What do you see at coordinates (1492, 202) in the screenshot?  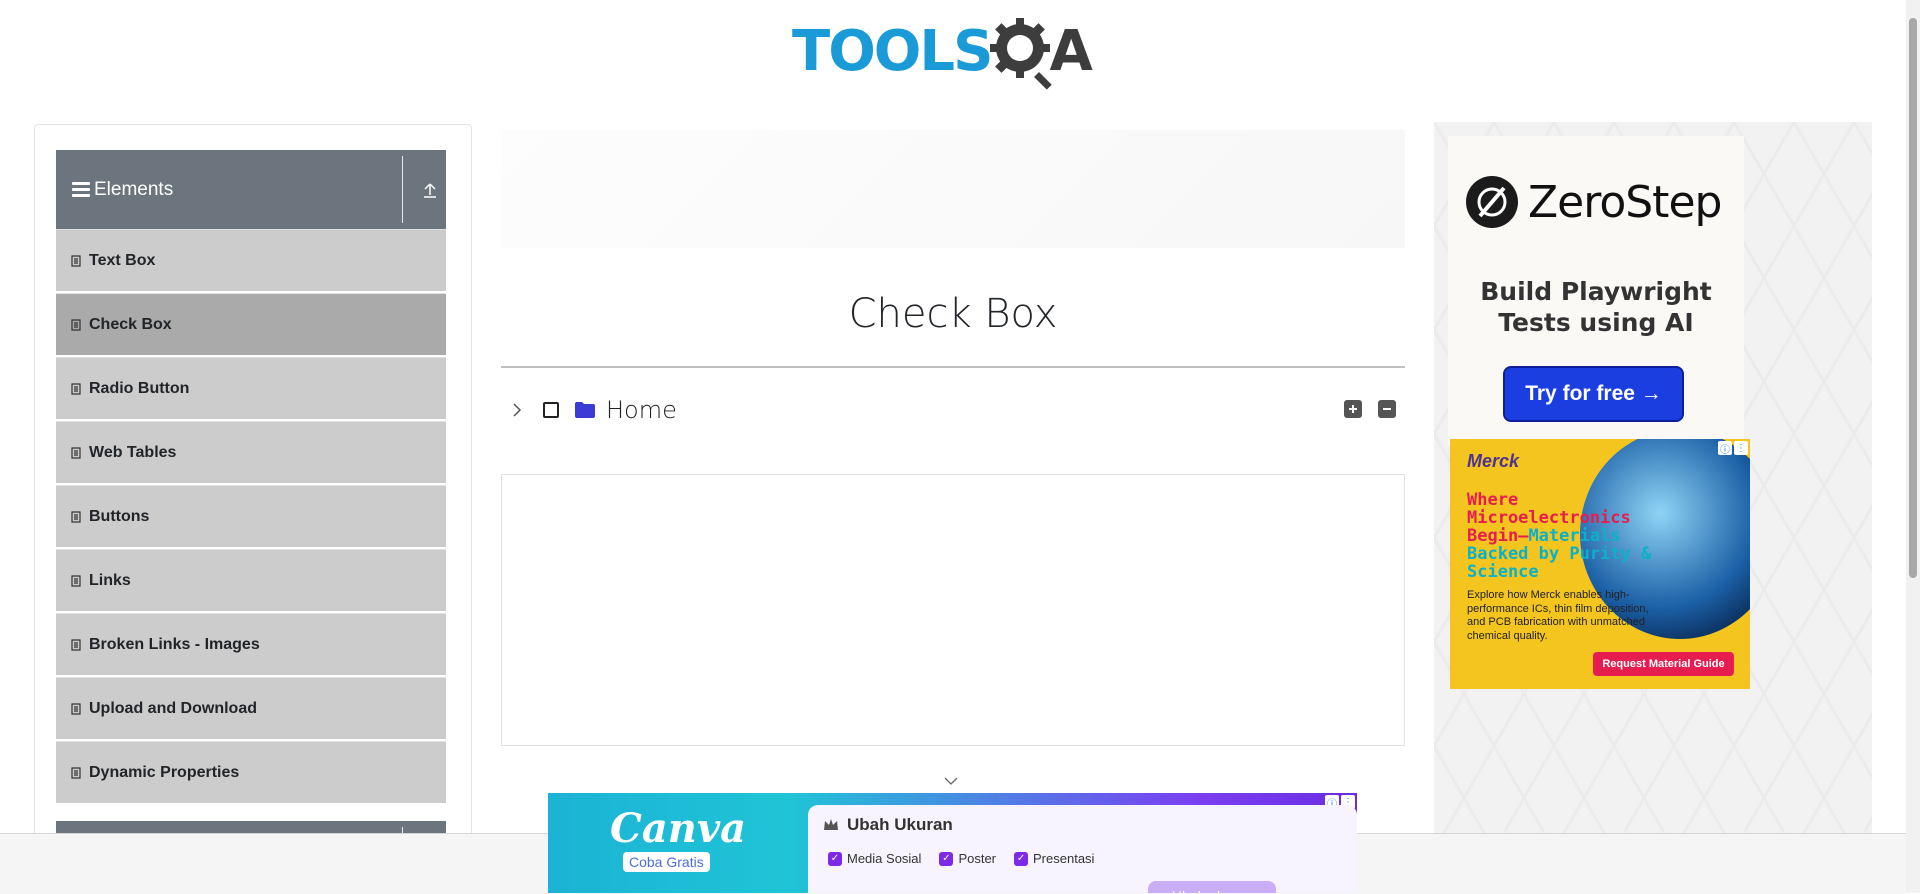 I see `zerostep-logo-icon` at bounding box center [1492, 202].